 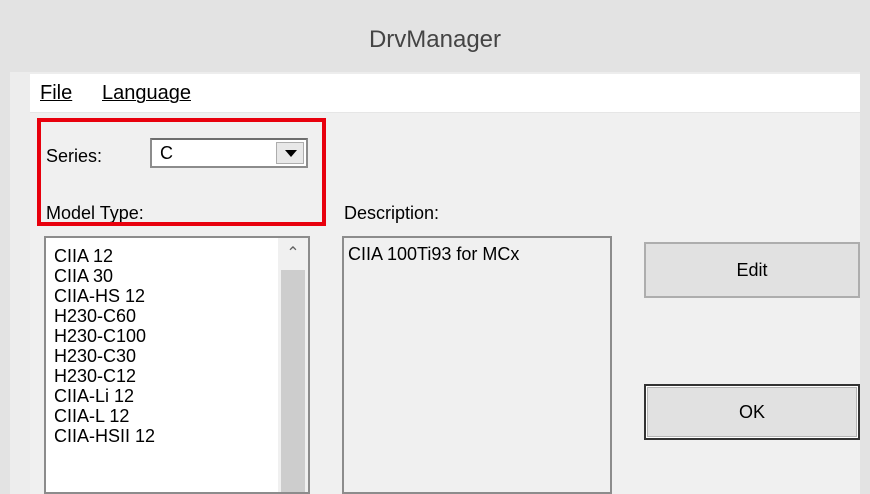 I want to click on list-scrollbar: ⌃, so click(x=293, y=365).